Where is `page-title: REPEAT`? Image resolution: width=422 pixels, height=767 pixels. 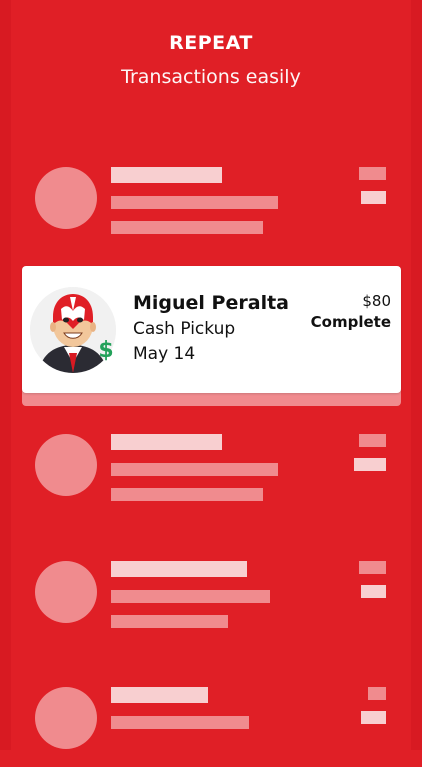
page-title: REPEAT is located at coordinates (211, 43).